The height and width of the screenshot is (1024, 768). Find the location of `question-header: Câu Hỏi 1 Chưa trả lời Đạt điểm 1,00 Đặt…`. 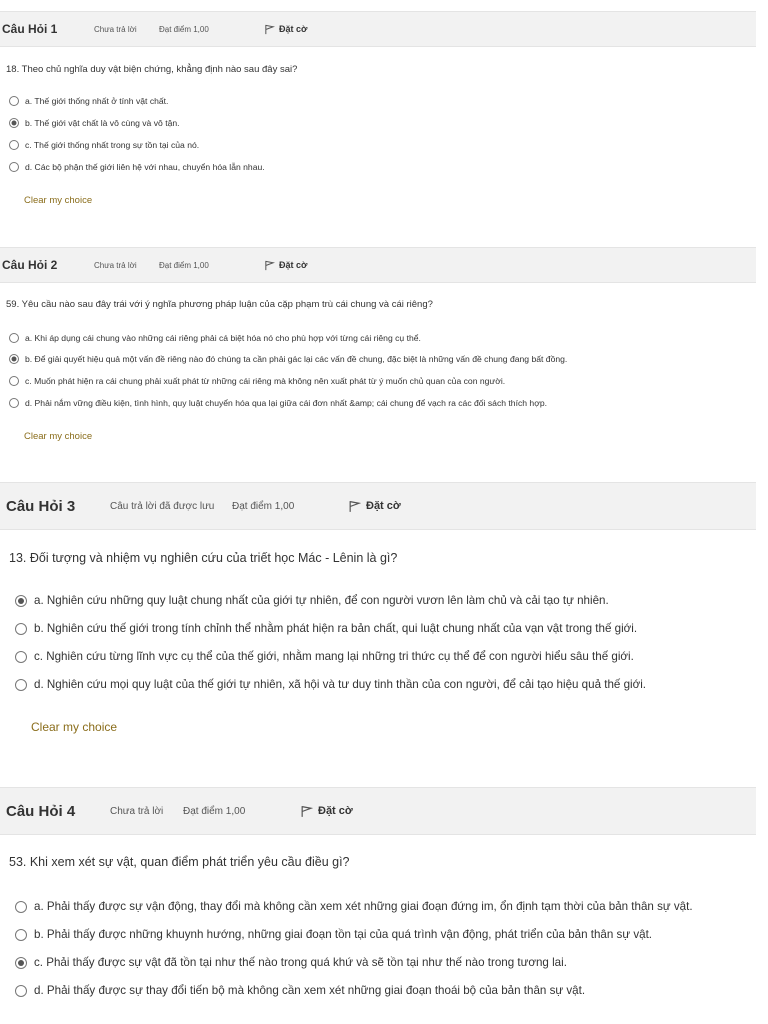

question-header: Câu Hỏi 1 Chưa trả lời Đạt điểm 1,00 Đặt… is located at coordinates (378, 29).